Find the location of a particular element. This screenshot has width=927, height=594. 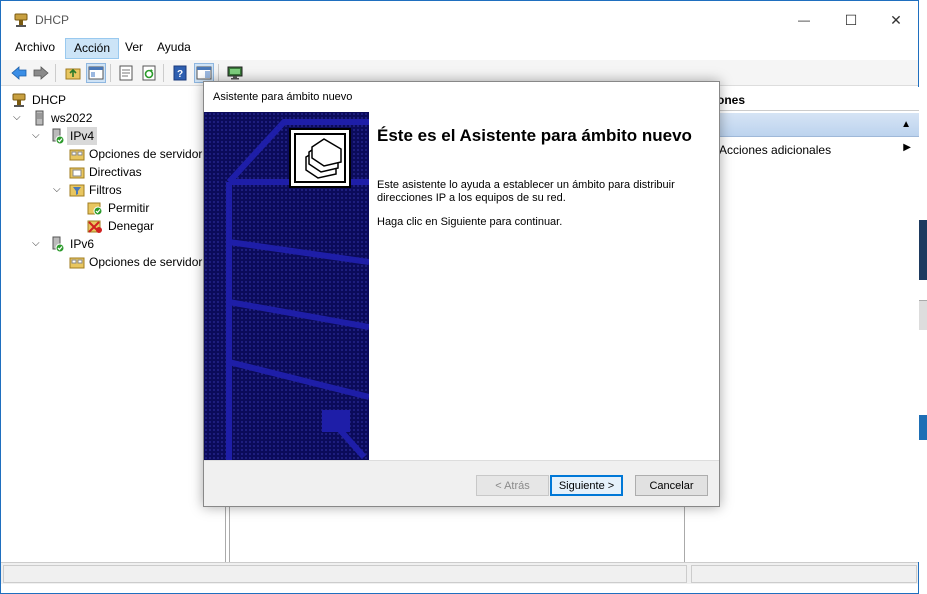

wizard-banner-art is located at coordinates (286, 286).